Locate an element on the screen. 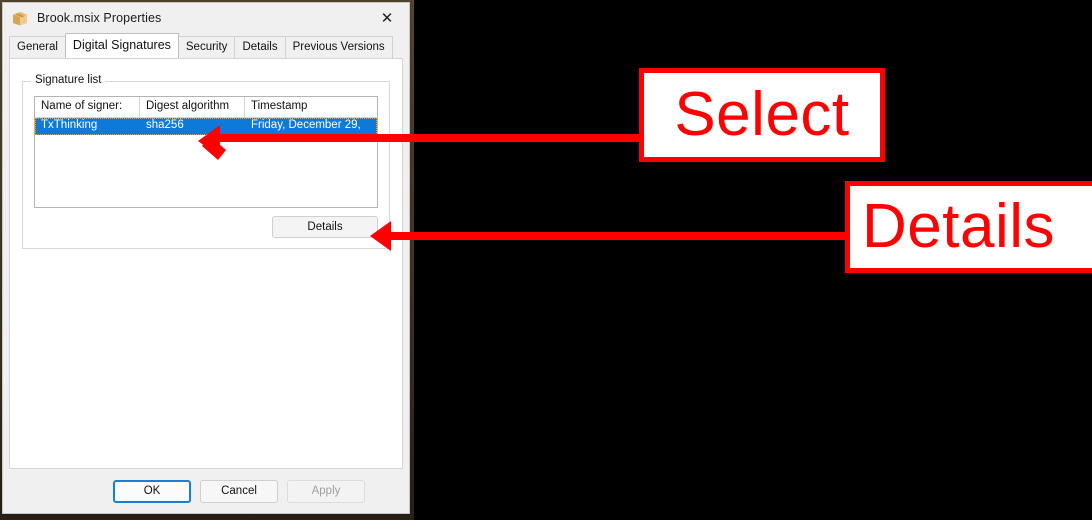  ok-button: OK is located at coordinates (152, 491).